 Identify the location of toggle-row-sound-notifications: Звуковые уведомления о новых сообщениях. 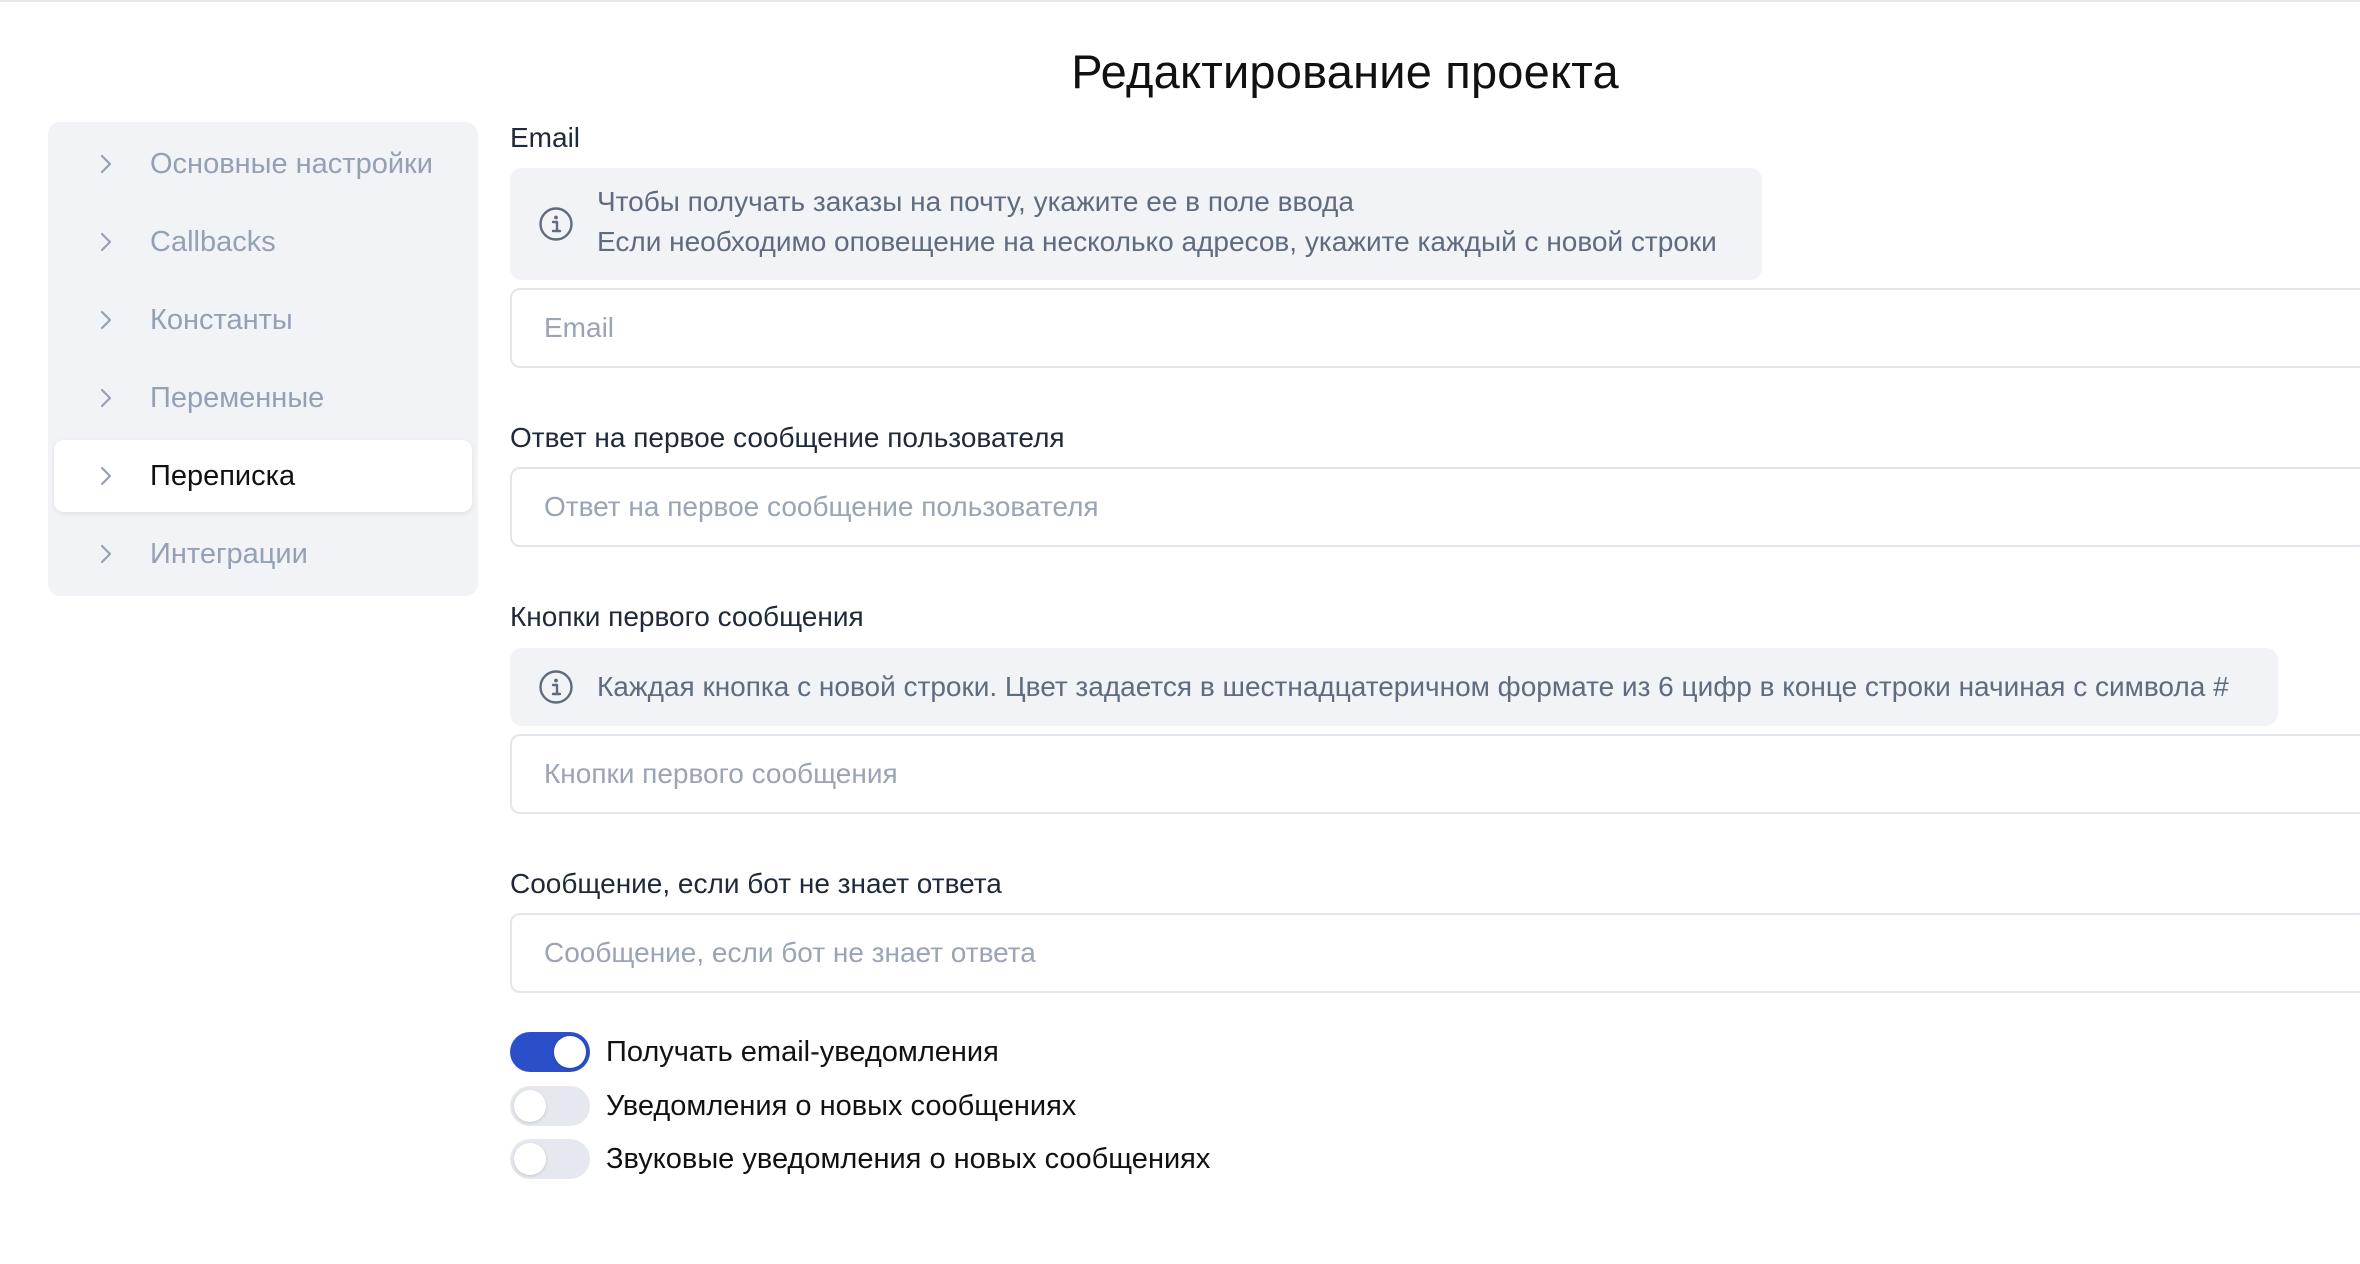
(860, 1159).